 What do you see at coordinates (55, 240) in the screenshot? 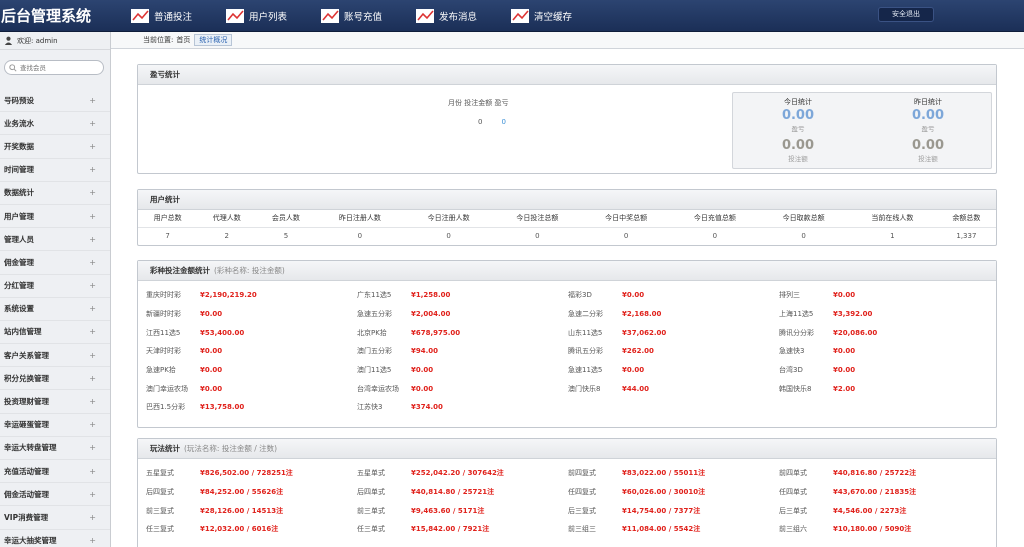
I see `sidebar-menu-item: 管理人员 +` at bounding box center [55, 240].